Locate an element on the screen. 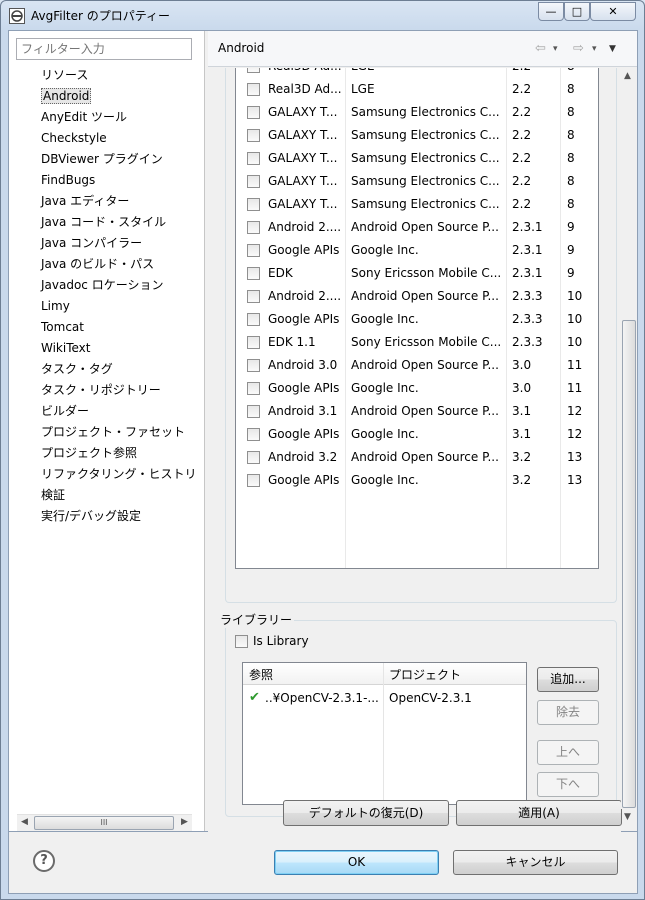 Image resolution: width=645 pixels, height=900 pixels. target-name: Google APIs is located at coordinates (304, 434).